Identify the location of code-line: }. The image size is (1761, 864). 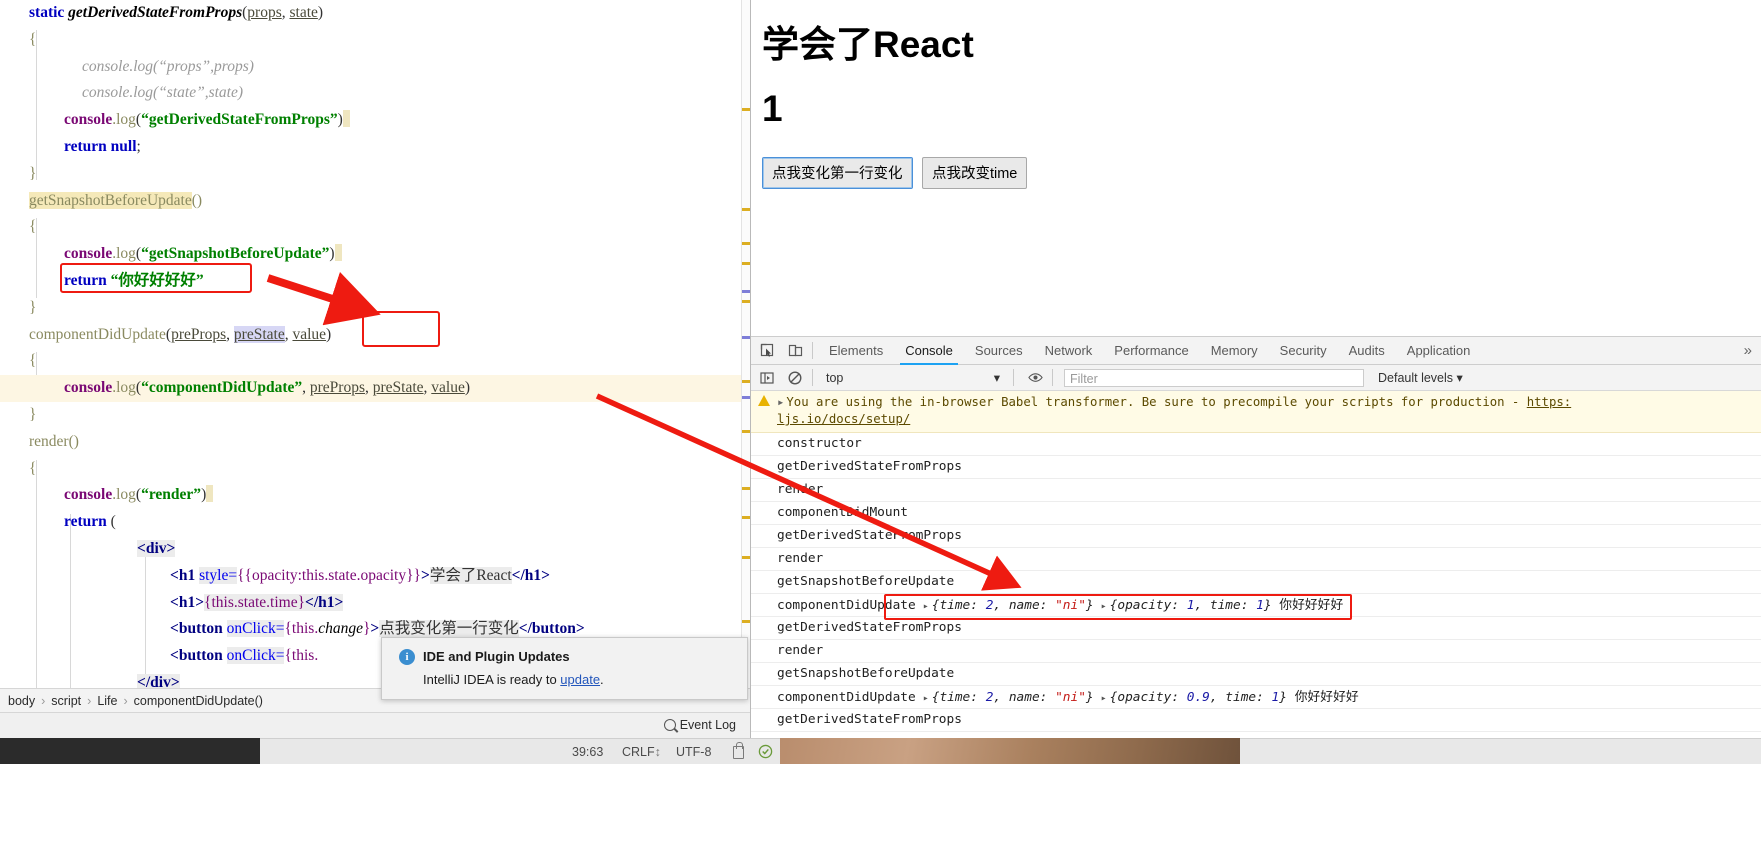
(33, 173).